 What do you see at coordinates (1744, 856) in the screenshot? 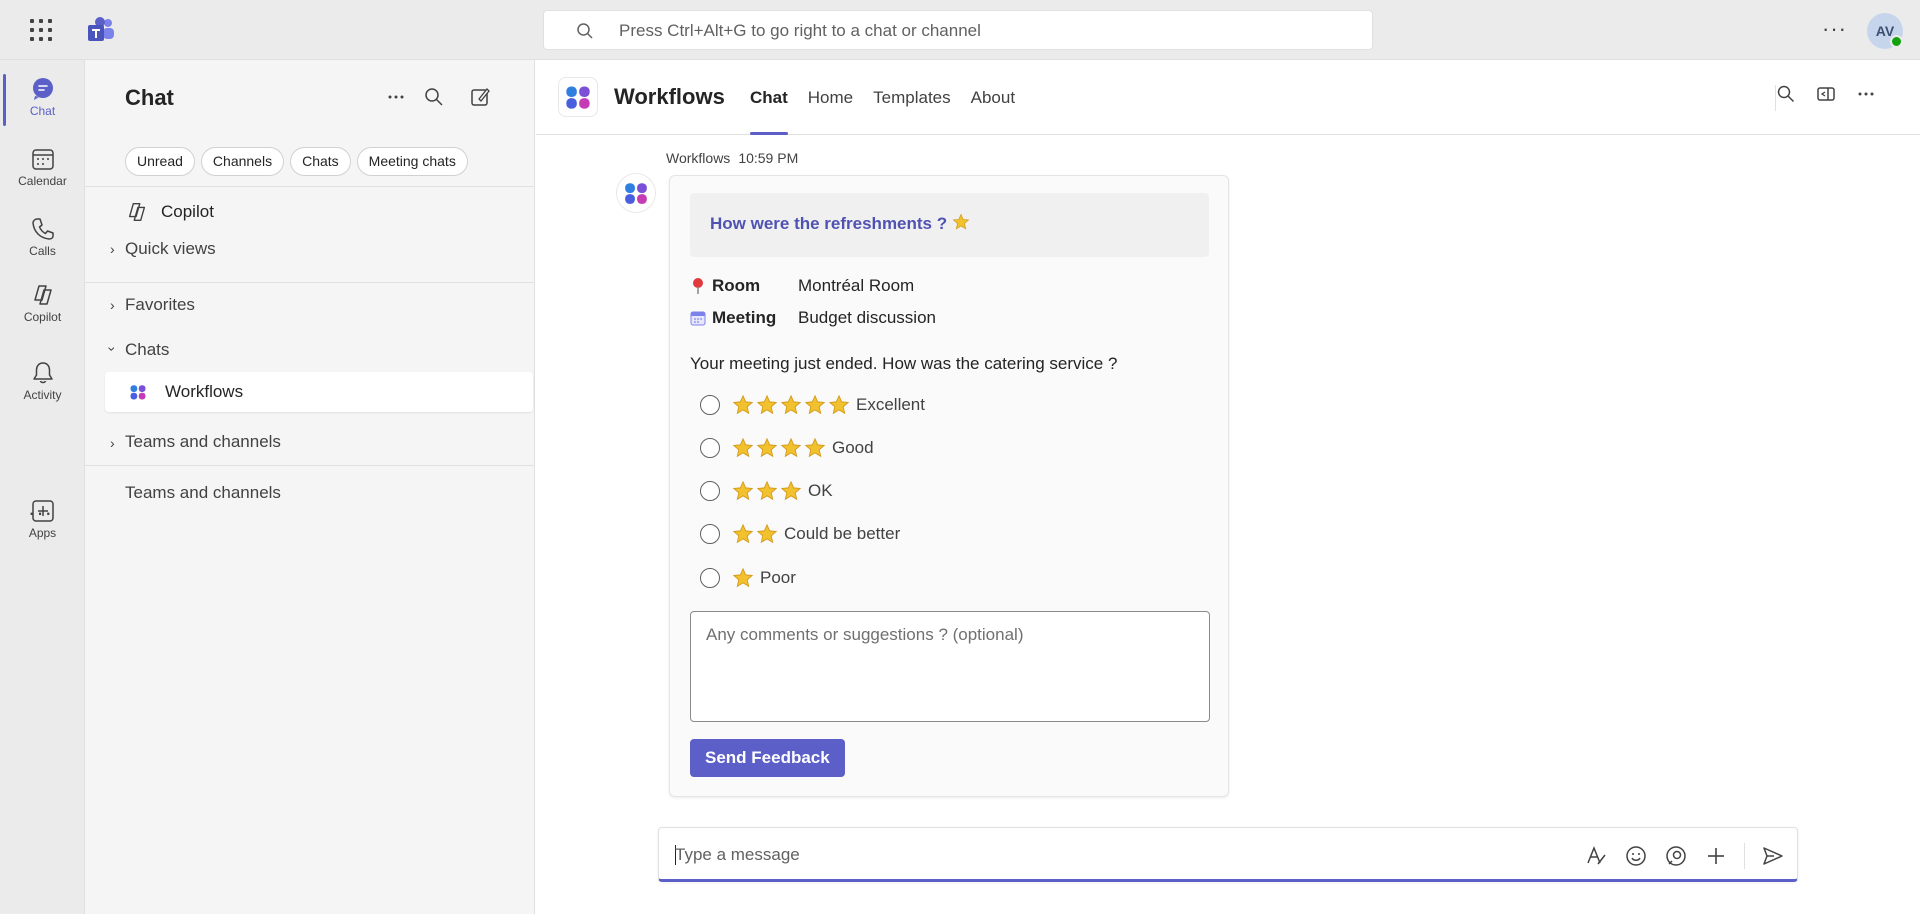
I see `divider` at bounding box center [1744, 856].